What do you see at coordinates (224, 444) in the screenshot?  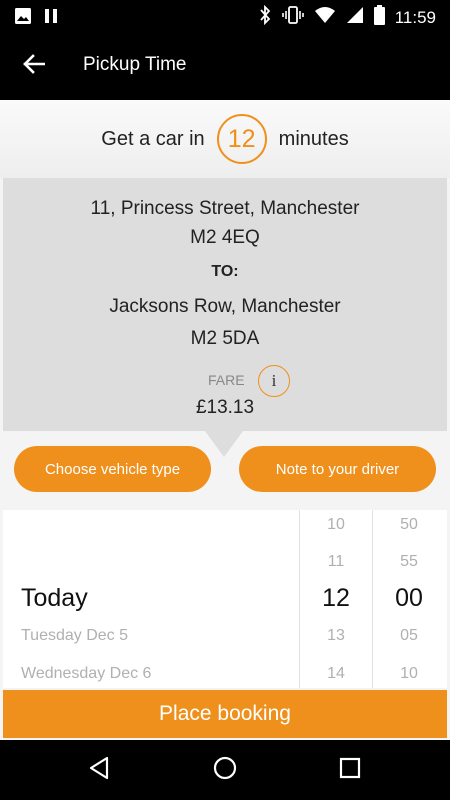 I see `card-pointer` at bounding box center [224, 444].